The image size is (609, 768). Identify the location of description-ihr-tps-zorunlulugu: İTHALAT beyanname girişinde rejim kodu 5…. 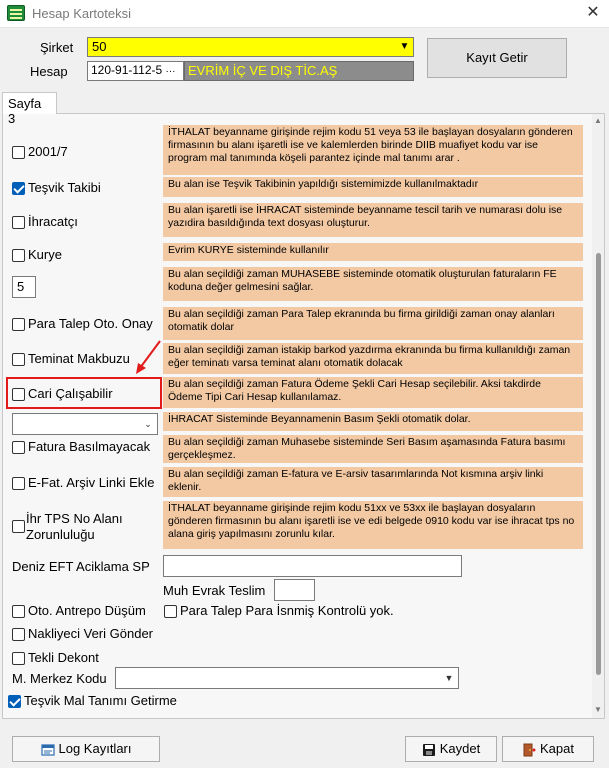
(373, 525).